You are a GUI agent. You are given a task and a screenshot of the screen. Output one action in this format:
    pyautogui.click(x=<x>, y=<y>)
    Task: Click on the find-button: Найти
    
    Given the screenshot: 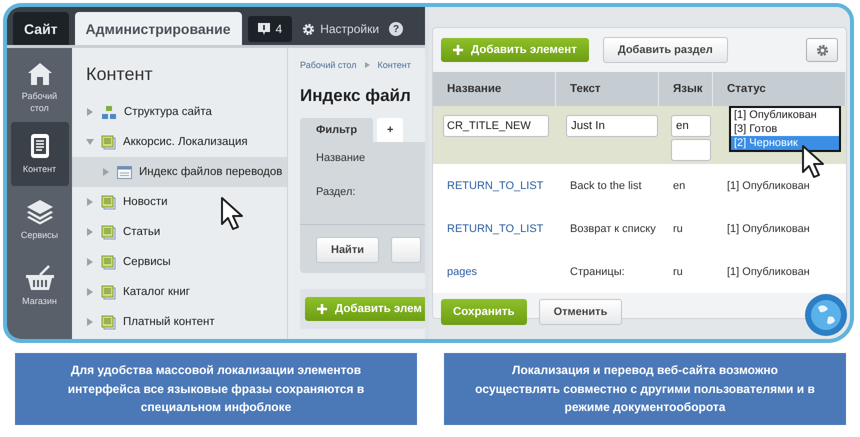 What is the action you would take?
    pyautogui.click(x=347, y=250)
    